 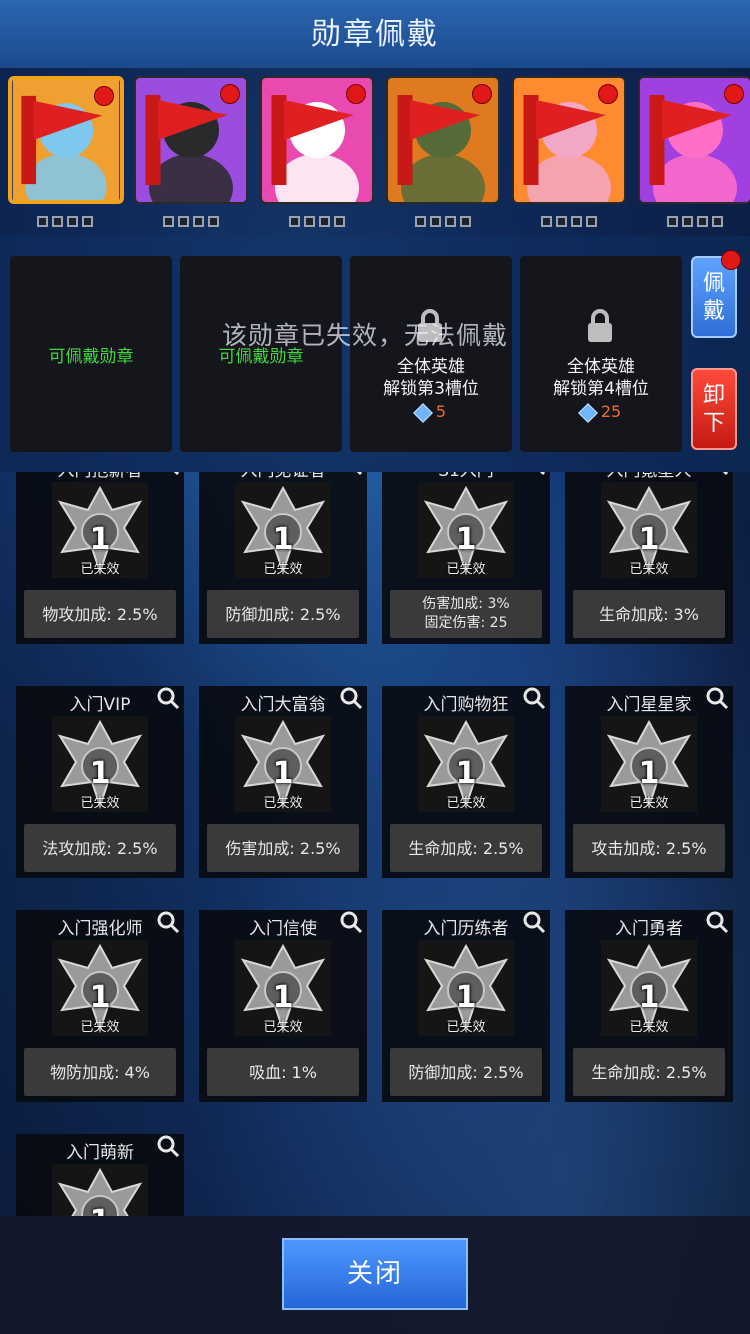 I want to click on medal-attribute-box: 攻击加成: 2.5%, so click(x=649, y=848).